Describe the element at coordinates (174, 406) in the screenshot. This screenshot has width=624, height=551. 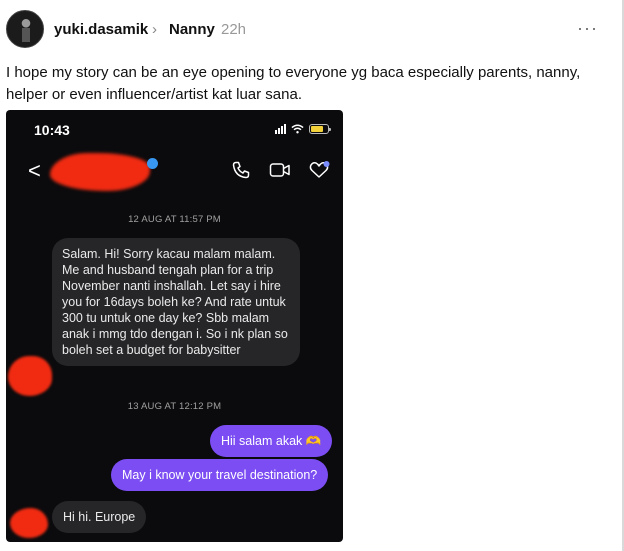
I see `message-timestamp: 13 AUG AT 12:12 PM` at that location.